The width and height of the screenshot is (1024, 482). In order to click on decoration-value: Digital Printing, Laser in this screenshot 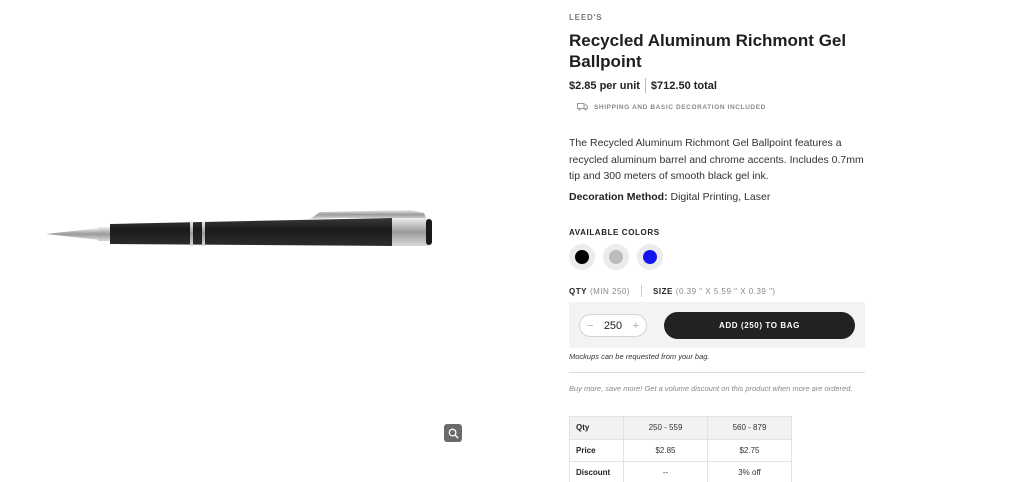, I will do `click(720, 197)`.